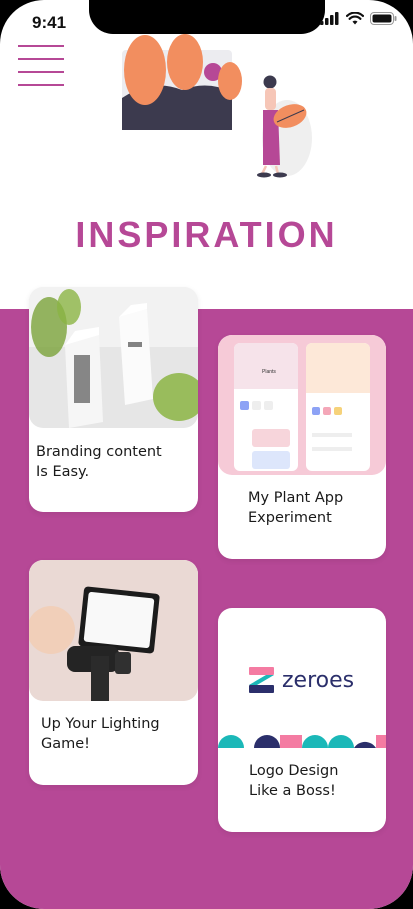  Describe the element at coordinates (206, 234) in the screenshot. I see `page-title: INSPIRATION` at that location.